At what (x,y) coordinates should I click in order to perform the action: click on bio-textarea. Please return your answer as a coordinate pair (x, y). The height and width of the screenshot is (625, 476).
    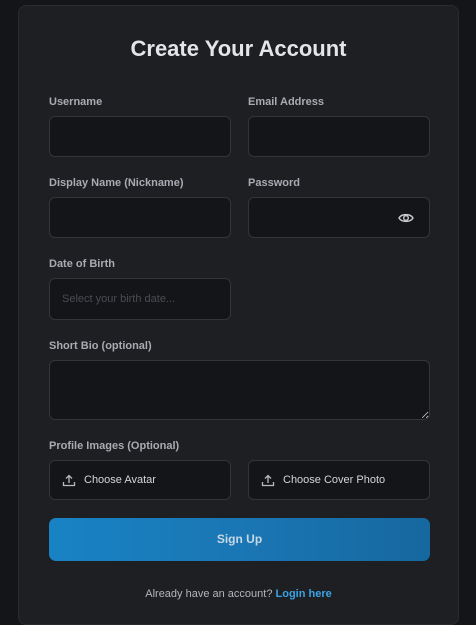
    Looking at the image, I should click on (239, 390).